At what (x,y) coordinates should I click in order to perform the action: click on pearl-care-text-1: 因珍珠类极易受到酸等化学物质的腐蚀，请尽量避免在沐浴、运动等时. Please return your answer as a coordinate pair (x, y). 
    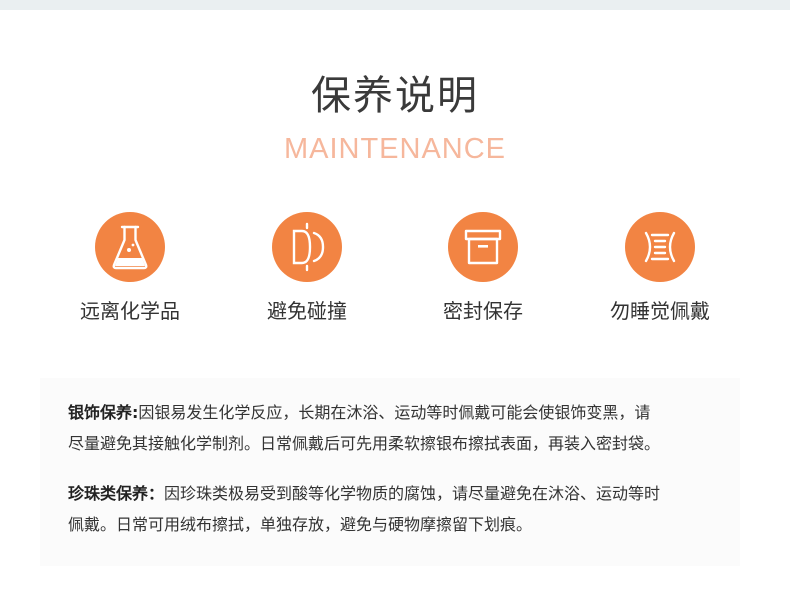
    Looking at the image, I should click on (412, 493).